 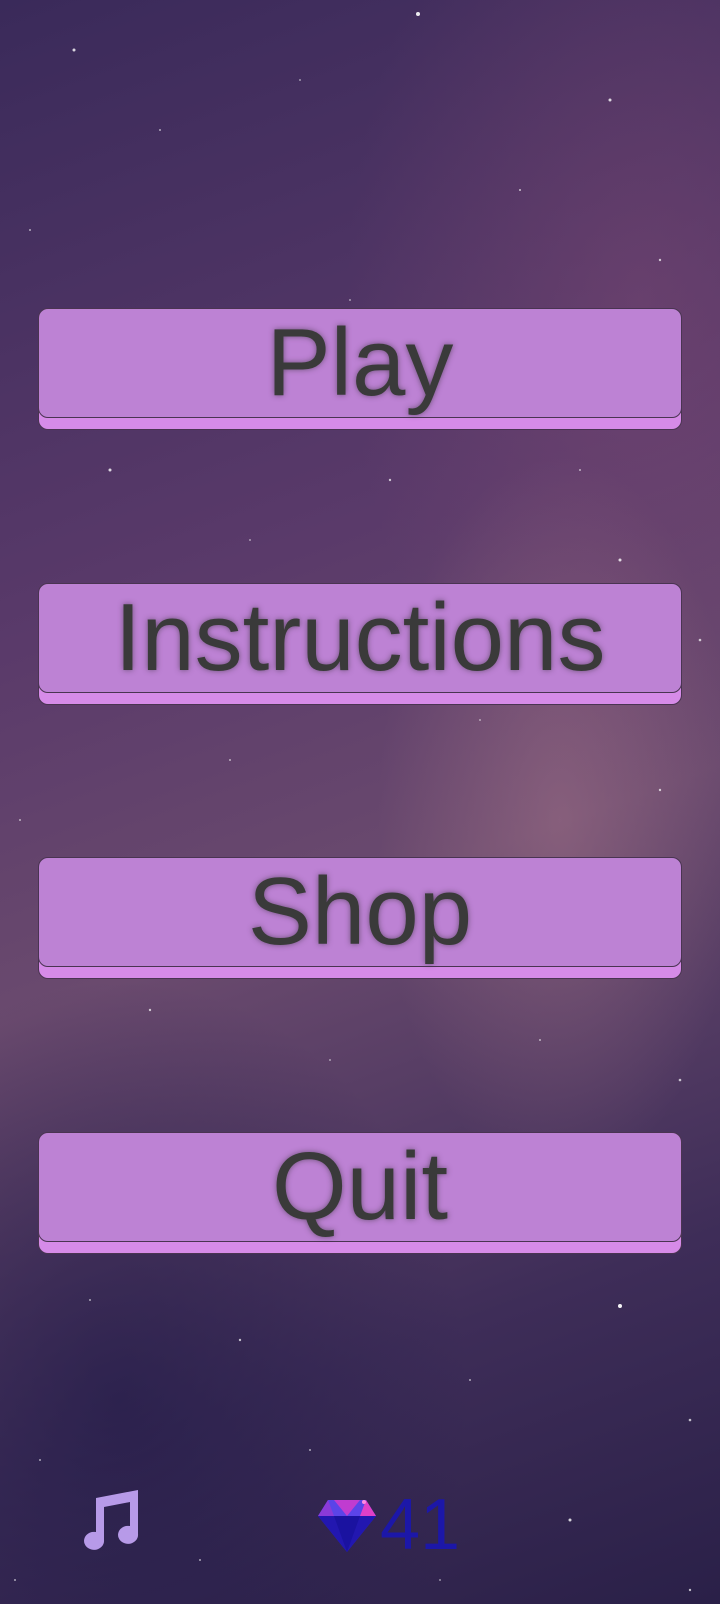 I want to click on gem-counter: 41, so click(x=388, y=1525).